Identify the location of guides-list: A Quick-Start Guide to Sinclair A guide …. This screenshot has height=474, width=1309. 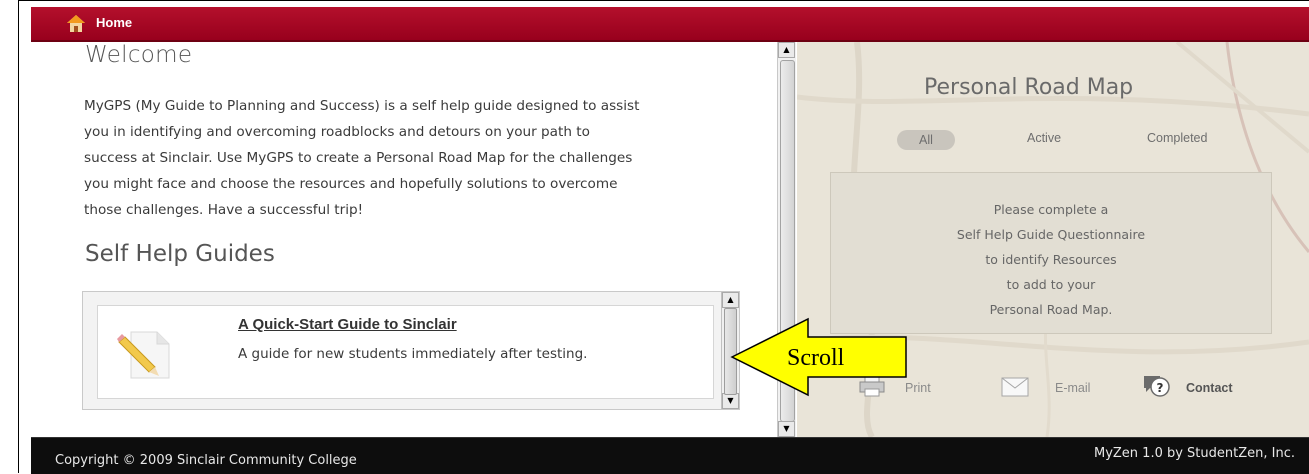
(411, 350).